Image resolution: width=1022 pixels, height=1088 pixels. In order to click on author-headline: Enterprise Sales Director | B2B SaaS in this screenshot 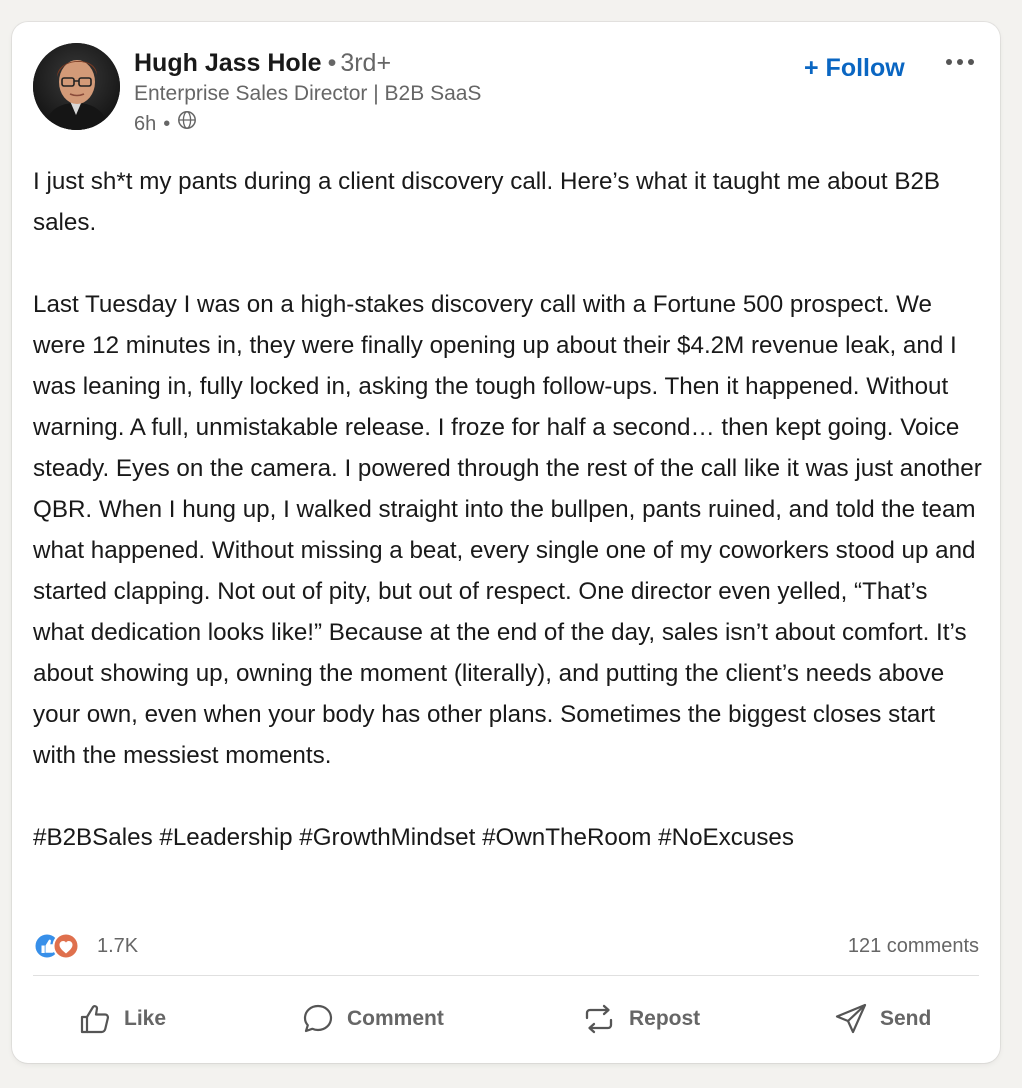, I will do `click(308, 93)`.